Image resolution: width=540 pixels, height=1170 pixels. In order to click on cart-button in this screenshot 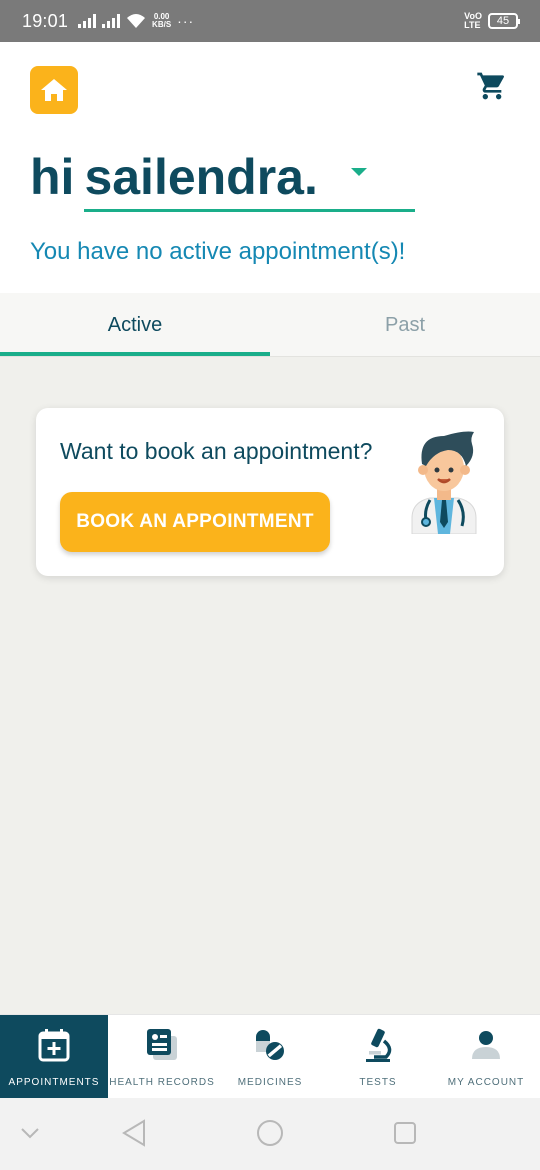, I will do `click(492, 86)`.